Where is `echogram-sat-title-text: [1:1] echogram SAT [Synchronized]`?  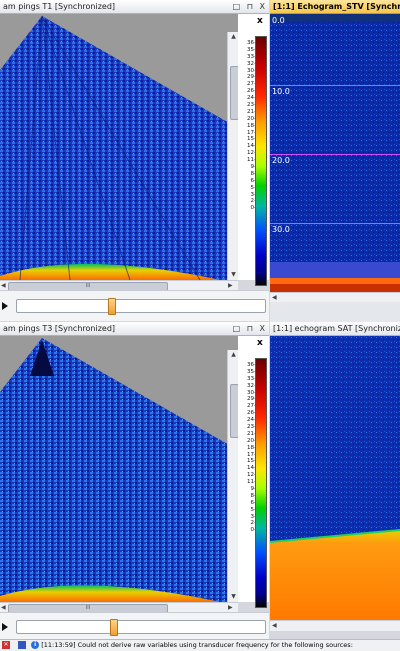
echogram-sat-title-text: [1:1] echogram SAT [Synchronized] is located at coordinates (336, 328).